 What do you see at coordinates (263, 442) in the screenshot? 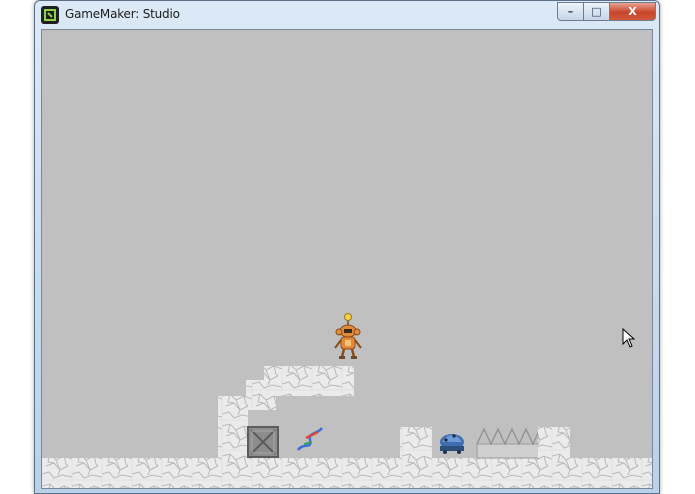
I see `crate` at bounding box center [263, 442].